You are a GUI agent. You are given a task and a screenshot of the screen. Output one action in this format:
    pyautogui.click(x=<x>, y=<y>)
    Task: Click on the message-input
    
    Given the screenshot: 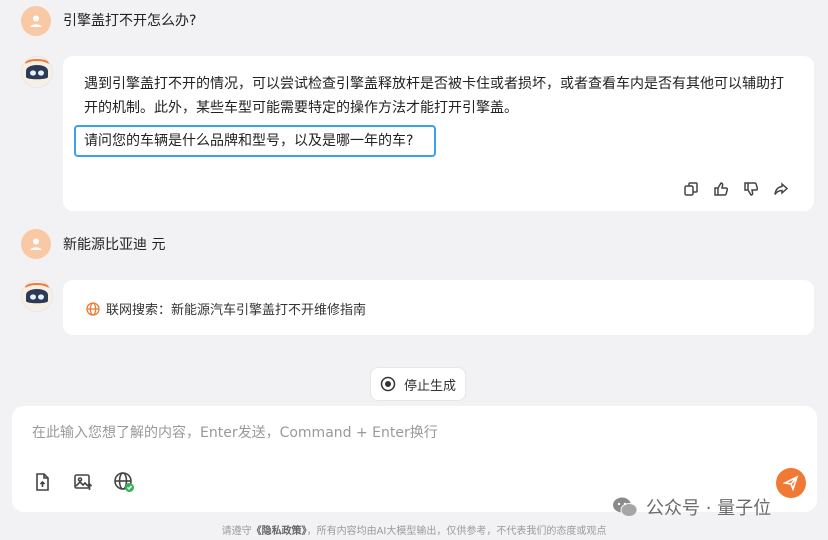 What is the action you would take?
    pyautogui.click(x=382, y=433)
    